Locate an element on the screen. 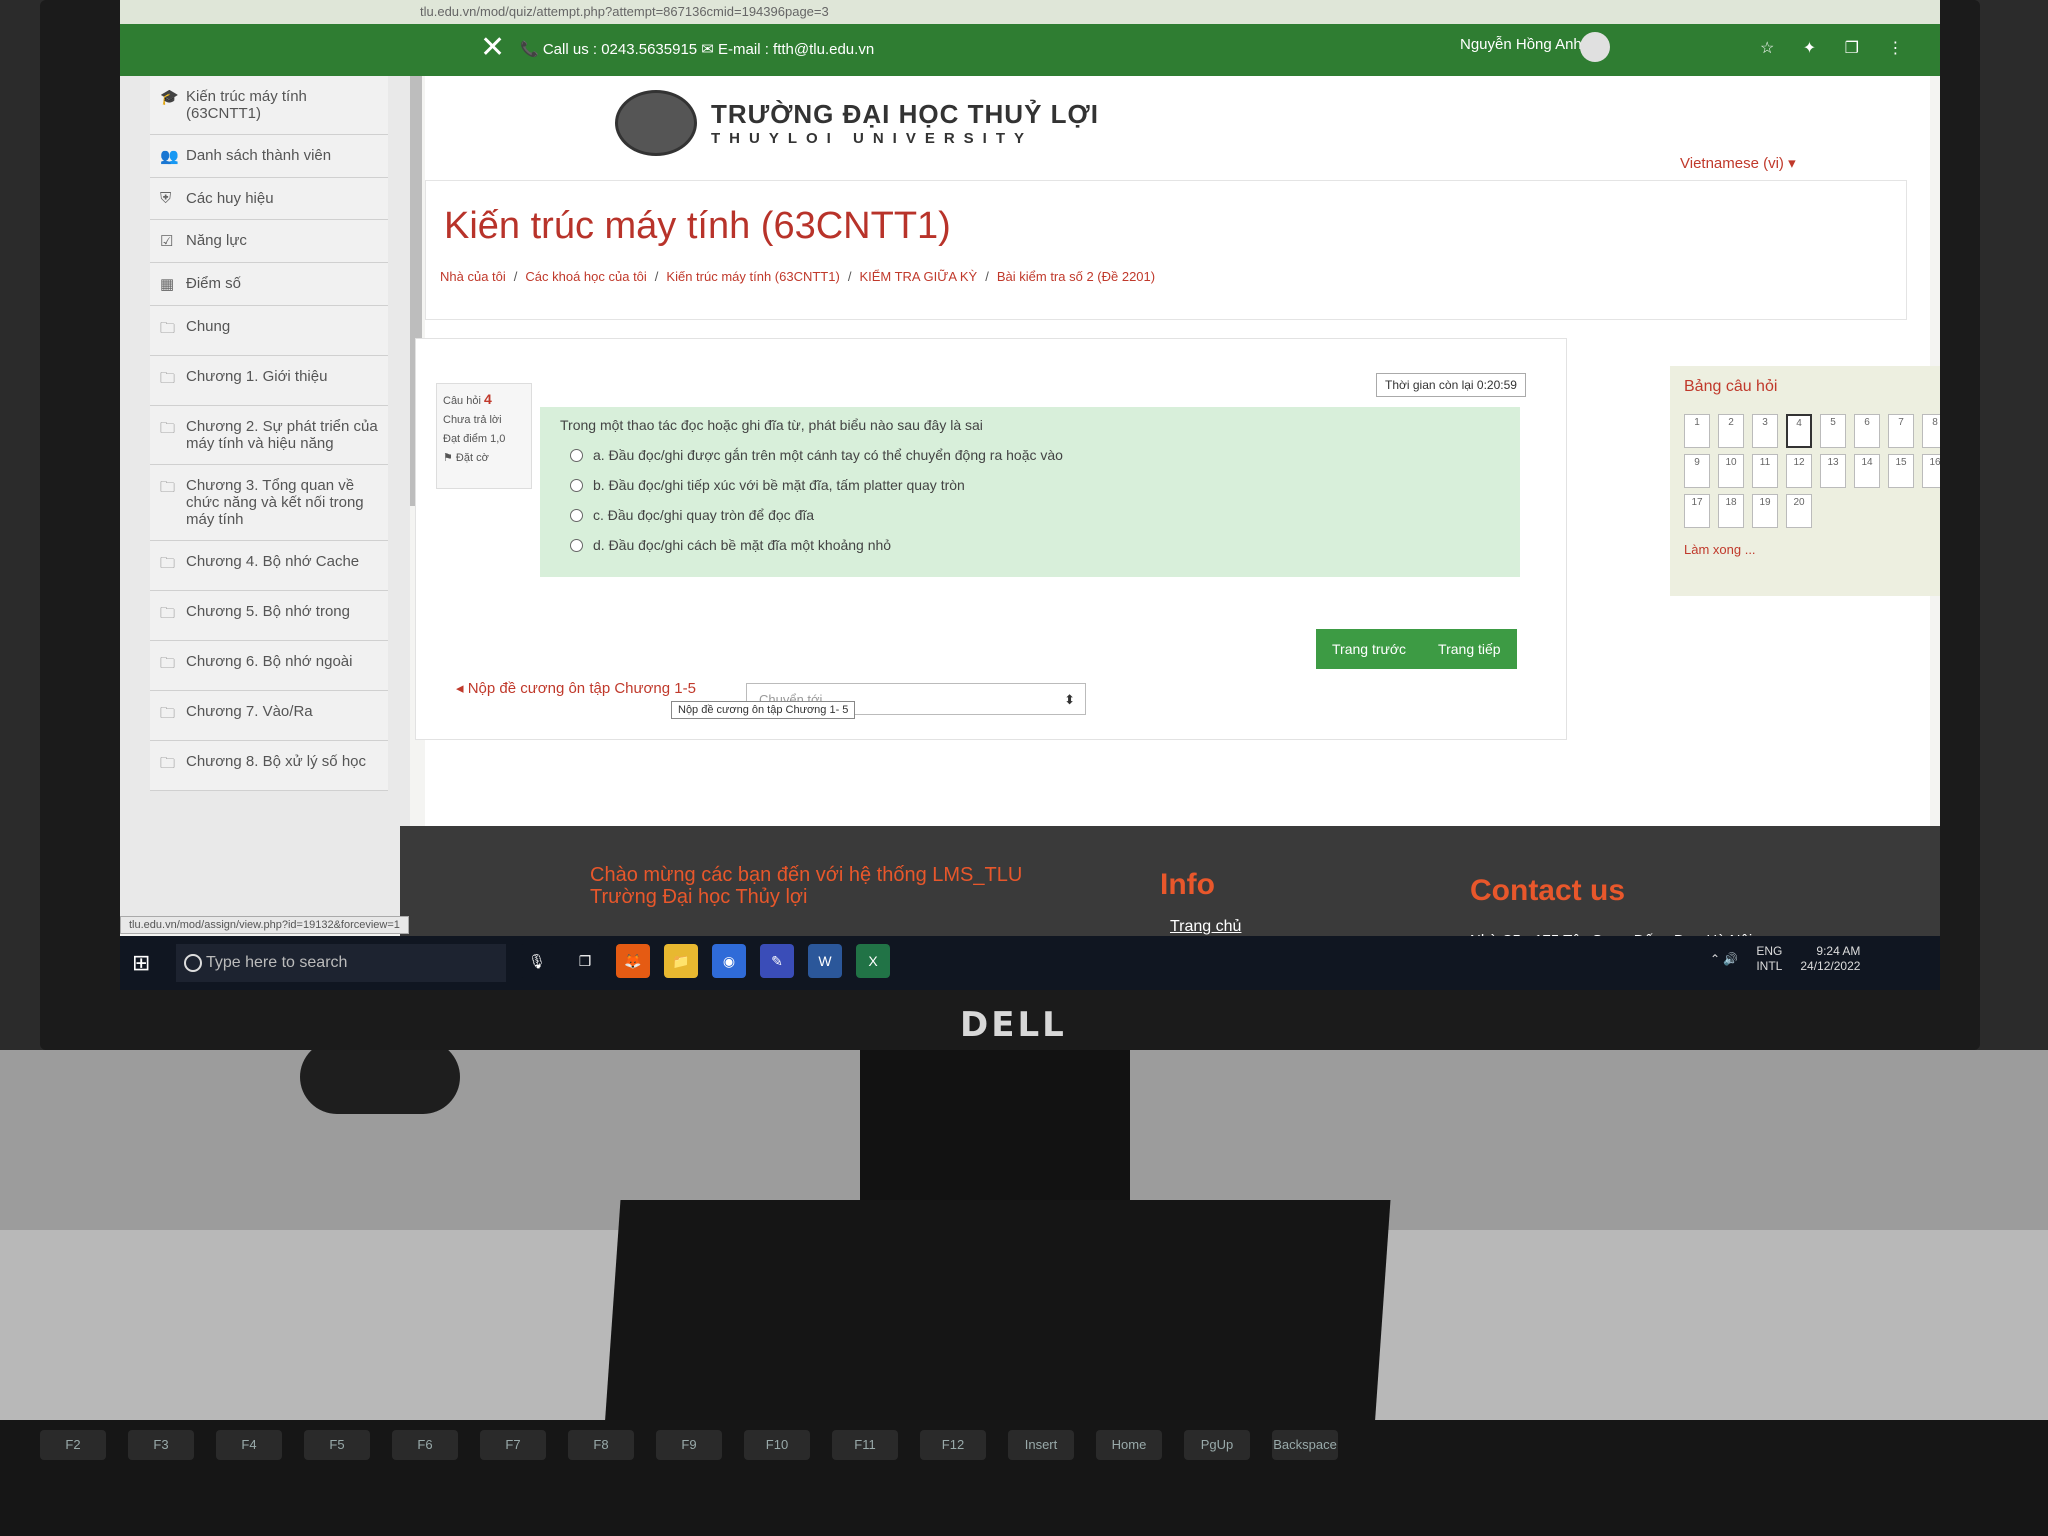 The height and width of the screenshot is (1536, 2048). question-nav-button: 6 is located at coordinates (1867, 431).